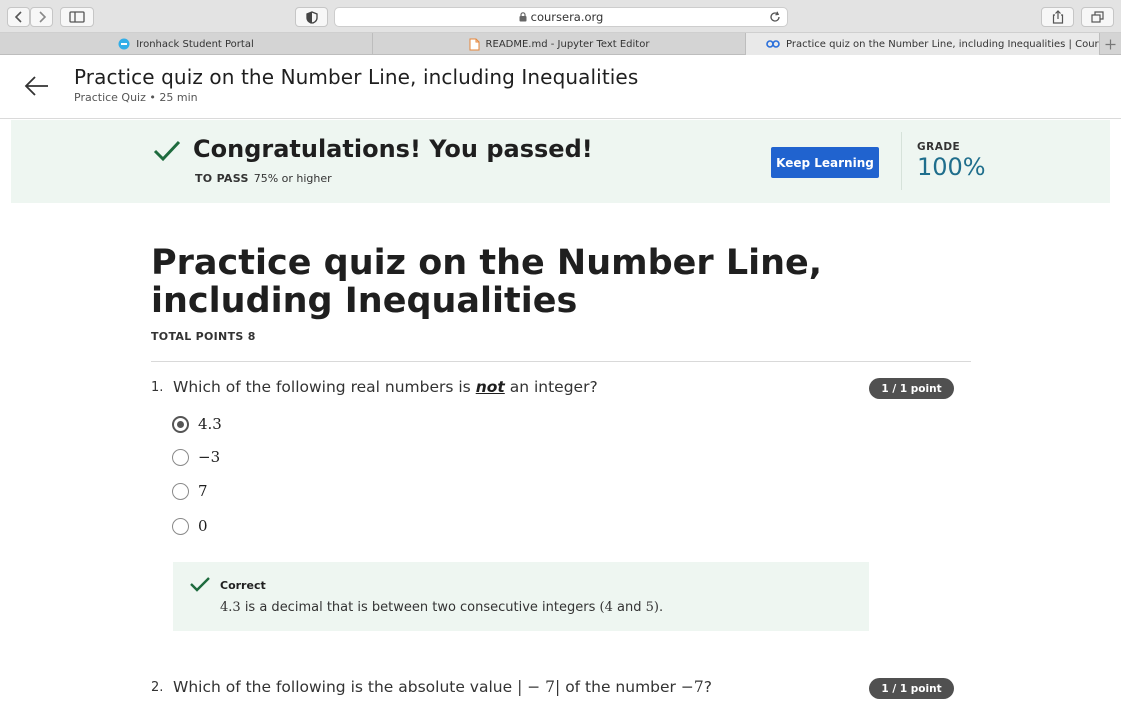 The height and width of the screenshot is (701, 1121). What do you see at coordinates (190, 526) in the screenshot?
I see `answer-option: 0` at bounding box center [190, 526].